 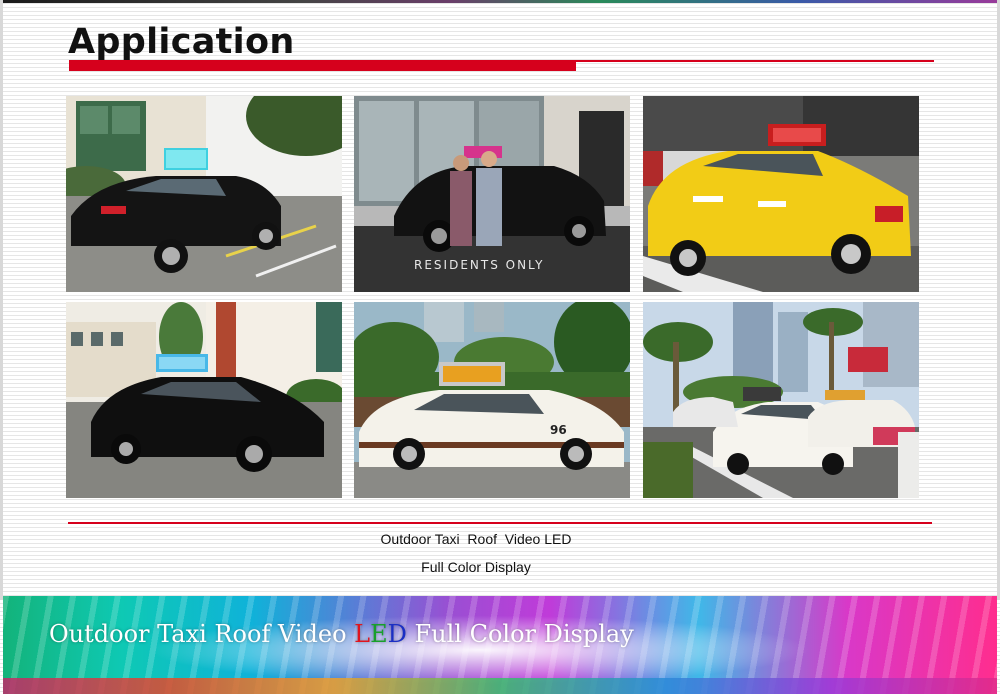 I want to click on banner-led-e: E, so click(x=379, y=634).